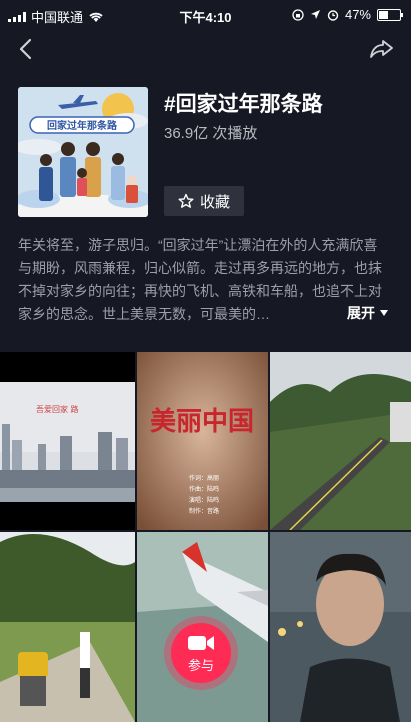  I want to click on status-bar: 中国联通 下午4:10 47%, so click(205, 15).